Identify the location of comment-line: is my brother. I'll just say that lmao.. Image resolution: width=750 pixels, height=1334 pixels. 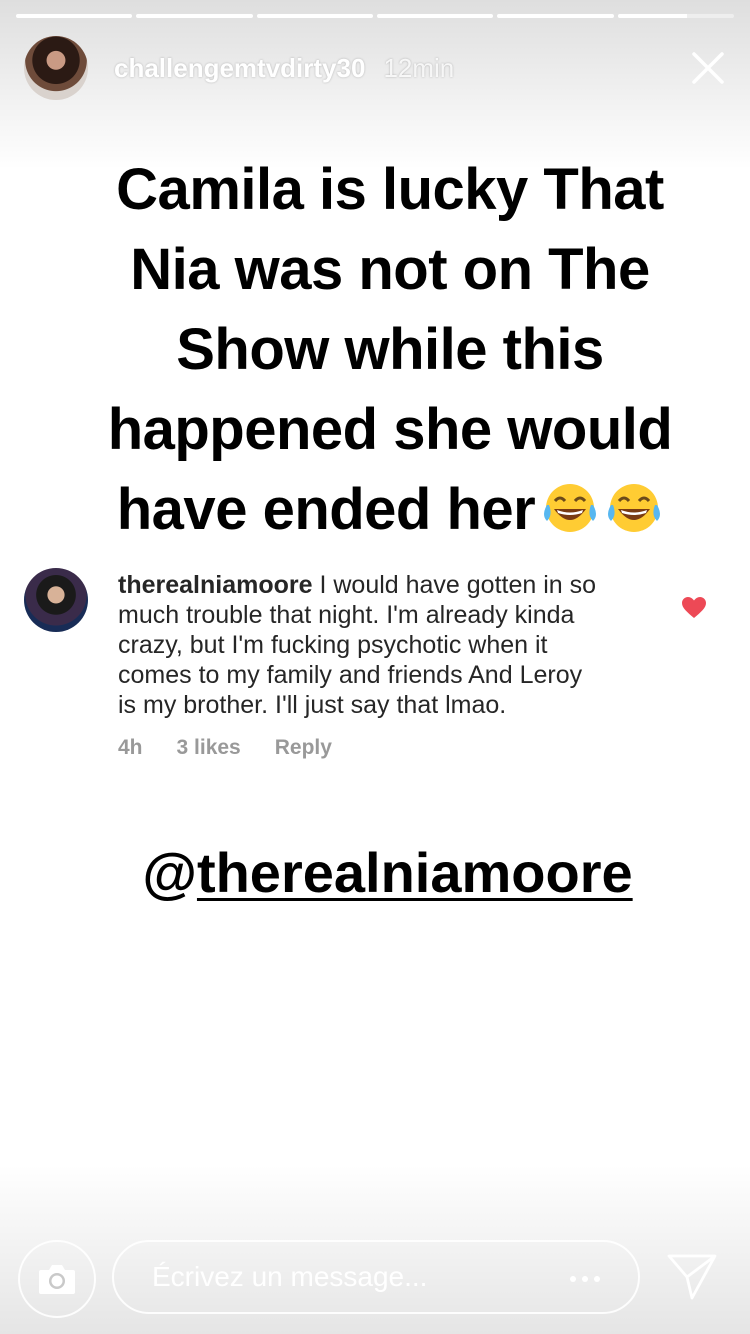
(312, 705).